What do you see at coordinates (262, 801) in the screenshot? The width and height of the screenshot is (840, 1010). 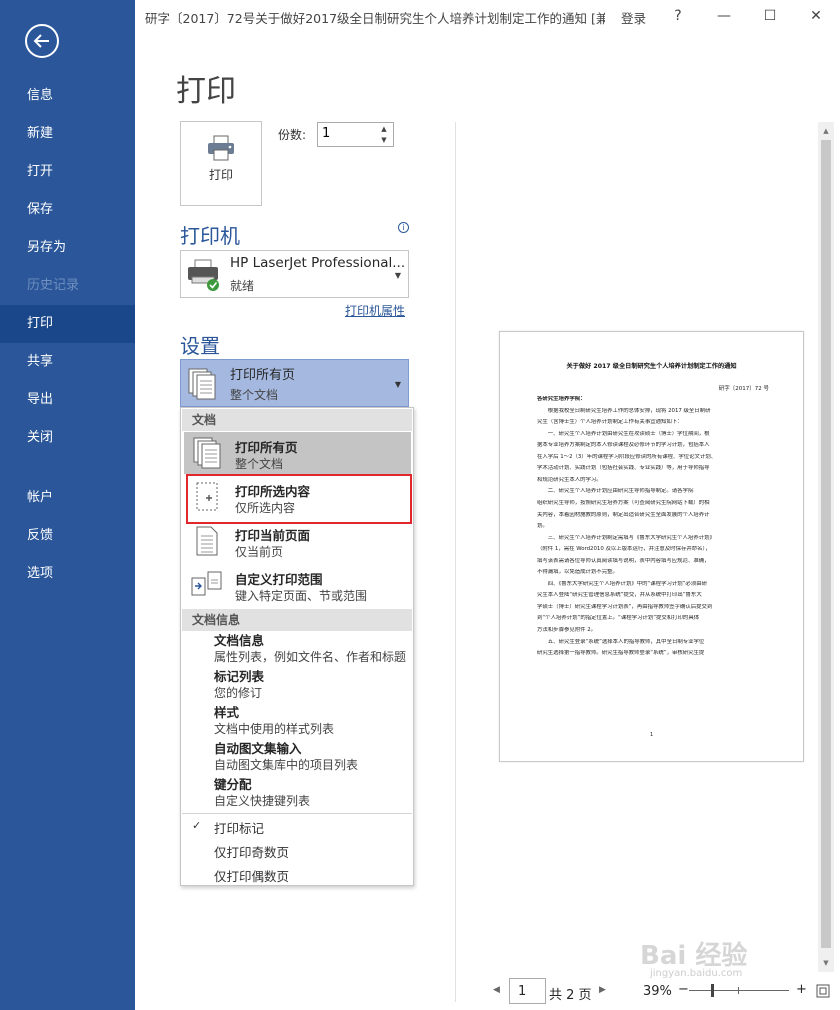 I see `option-subtitle: 自定义快捷键列表` at bounding box center [262, 801].